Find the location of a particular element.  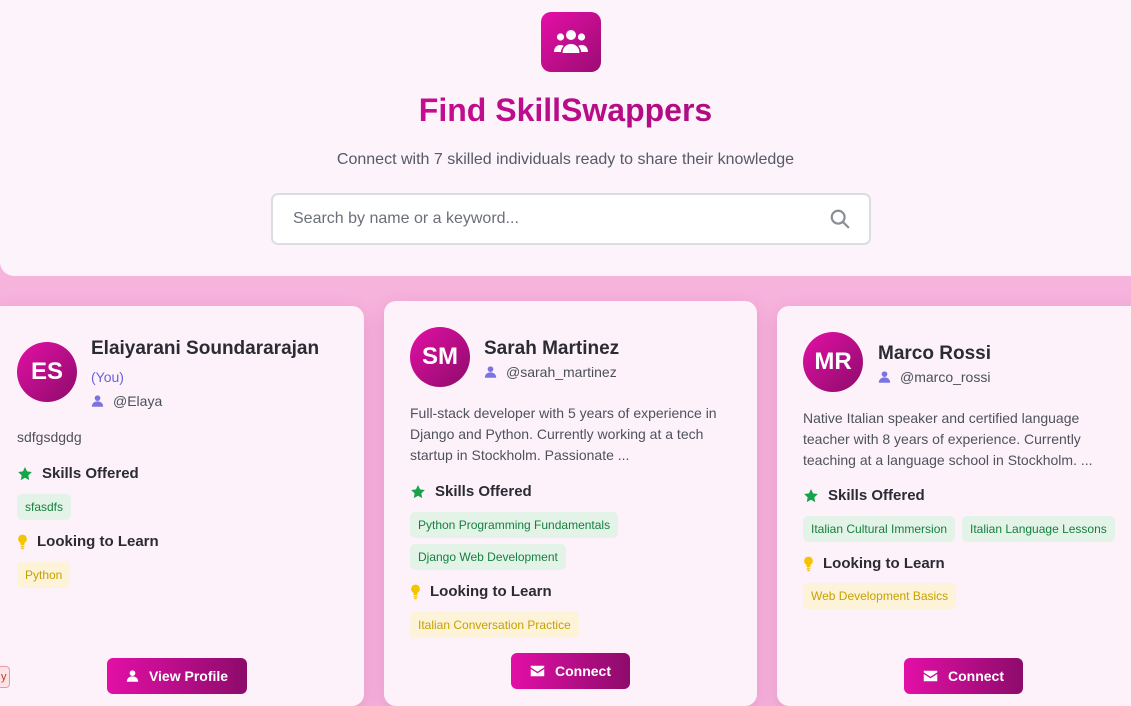

user-bio: sdfgsdgdg is located at coordinates (49, 437).